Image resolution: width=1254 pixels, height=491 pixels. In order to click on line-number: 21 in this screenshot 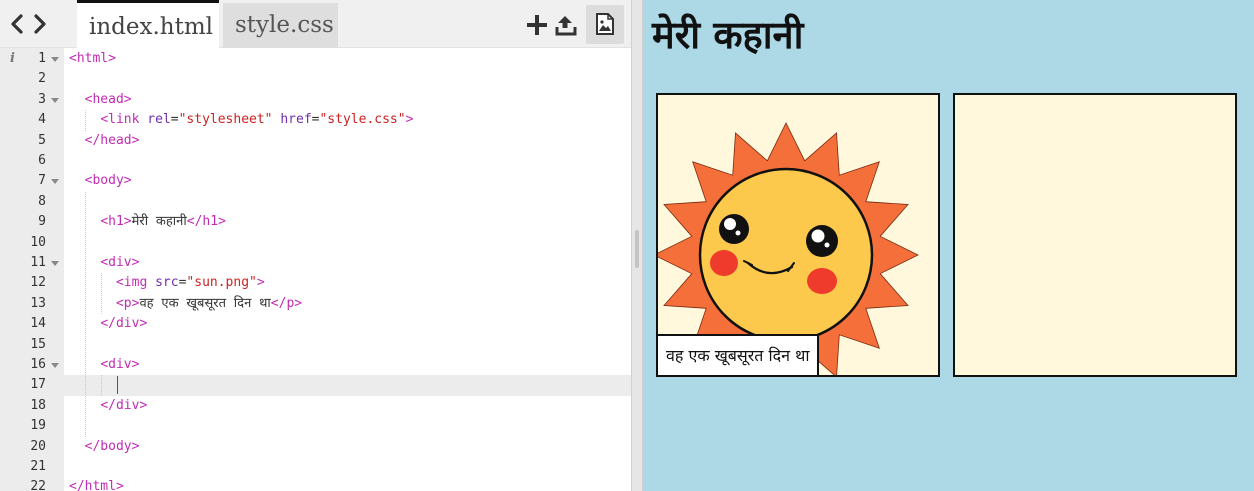, I will do `click(23, 467)`.